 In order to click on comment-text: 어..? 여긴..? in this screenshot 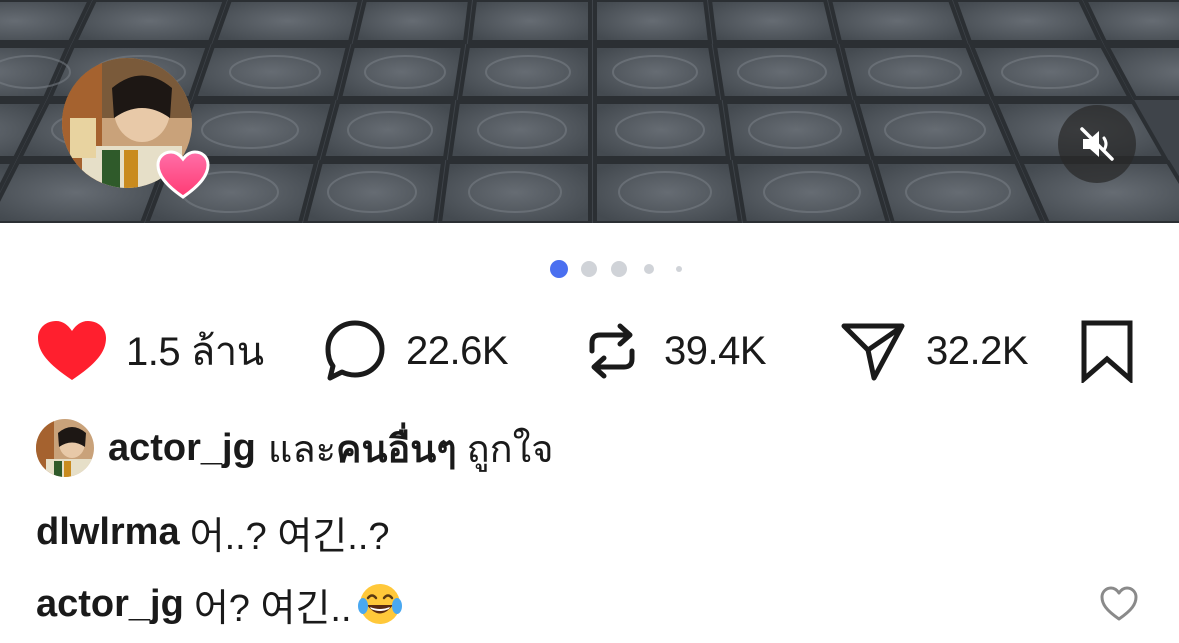, I will do `click(289, 536)`.